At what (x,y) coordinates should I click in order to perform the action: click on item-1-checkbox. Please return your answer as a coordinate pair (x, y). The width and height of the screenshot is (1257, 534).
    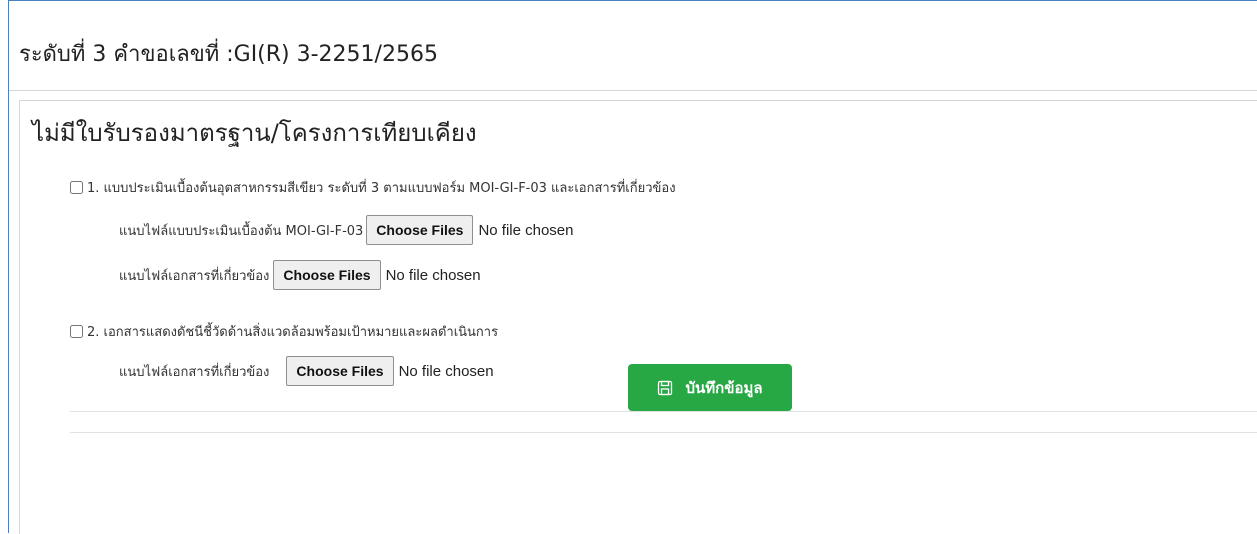
    Looking at the image, I should click on (76, 187).